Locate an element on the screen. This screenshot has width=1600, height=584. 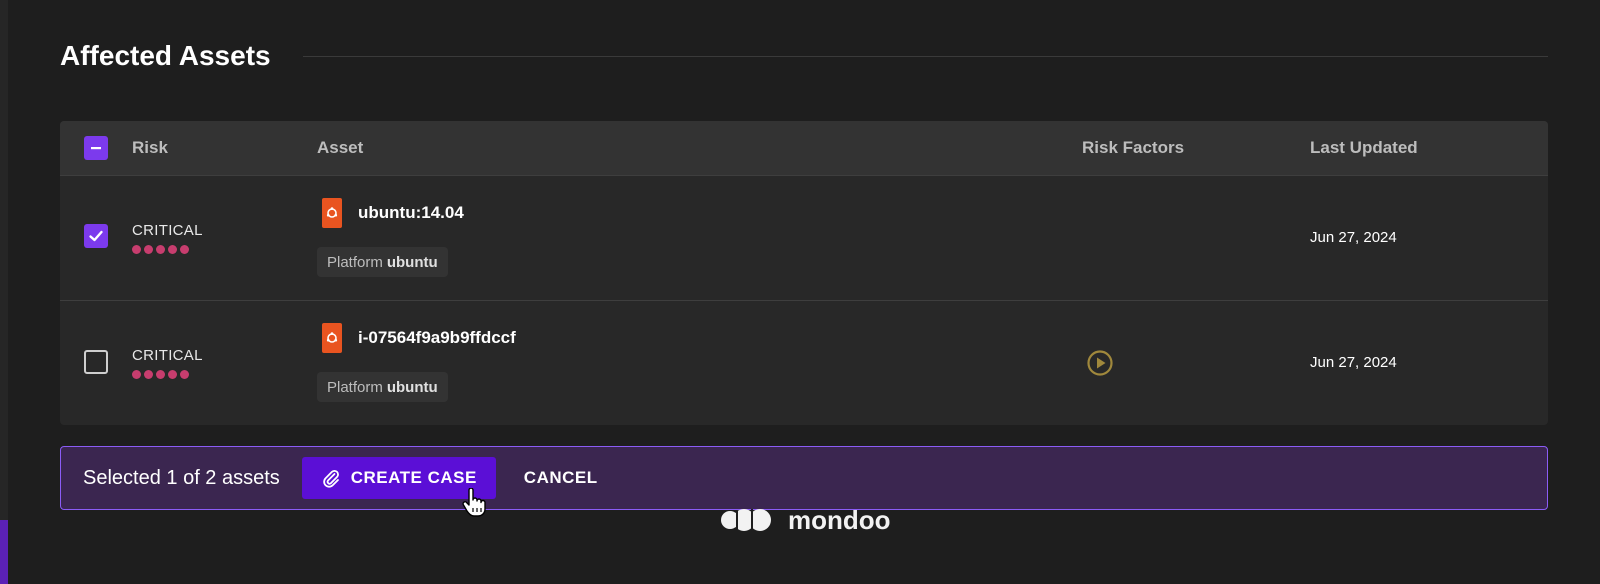
cancel-button: CANCEL is located at coordinates (561, 478).